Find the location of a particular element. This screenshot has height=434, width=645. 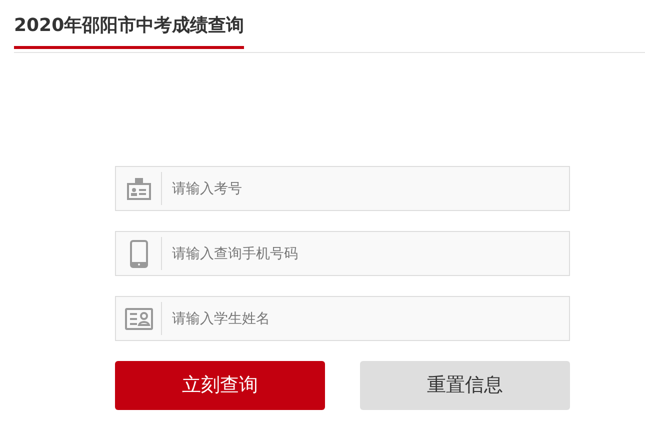

id-card-icon is located at coordinates (138, 319).